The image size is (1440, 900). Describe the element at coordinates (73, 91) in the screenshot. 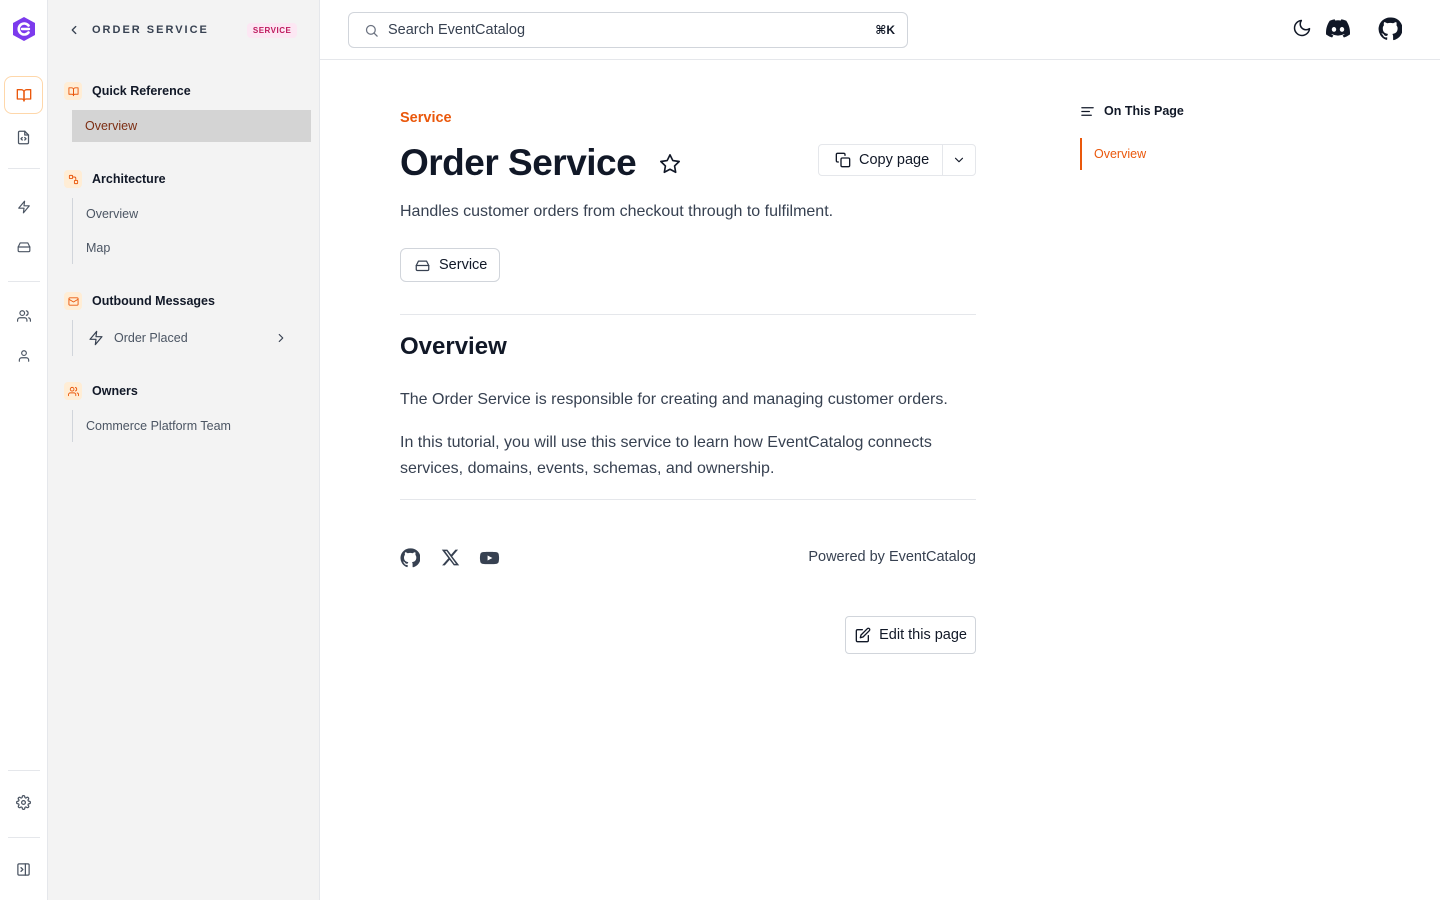

I see `book-icon` at that location.